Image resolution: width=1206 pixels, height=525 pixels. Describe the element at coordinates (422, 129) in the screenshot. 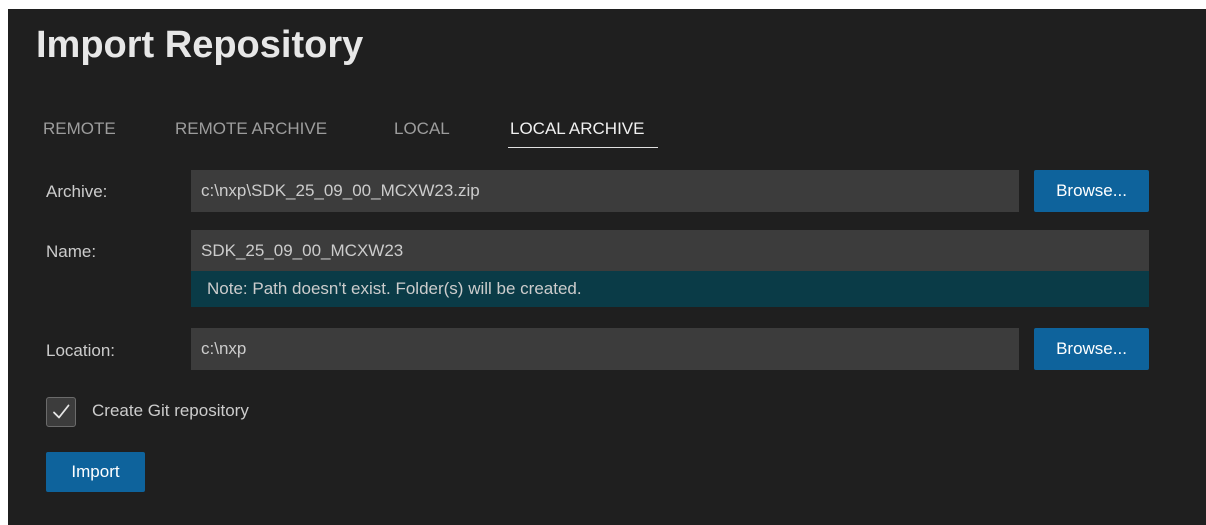

I see `tab-local: LOCAL` at that location.